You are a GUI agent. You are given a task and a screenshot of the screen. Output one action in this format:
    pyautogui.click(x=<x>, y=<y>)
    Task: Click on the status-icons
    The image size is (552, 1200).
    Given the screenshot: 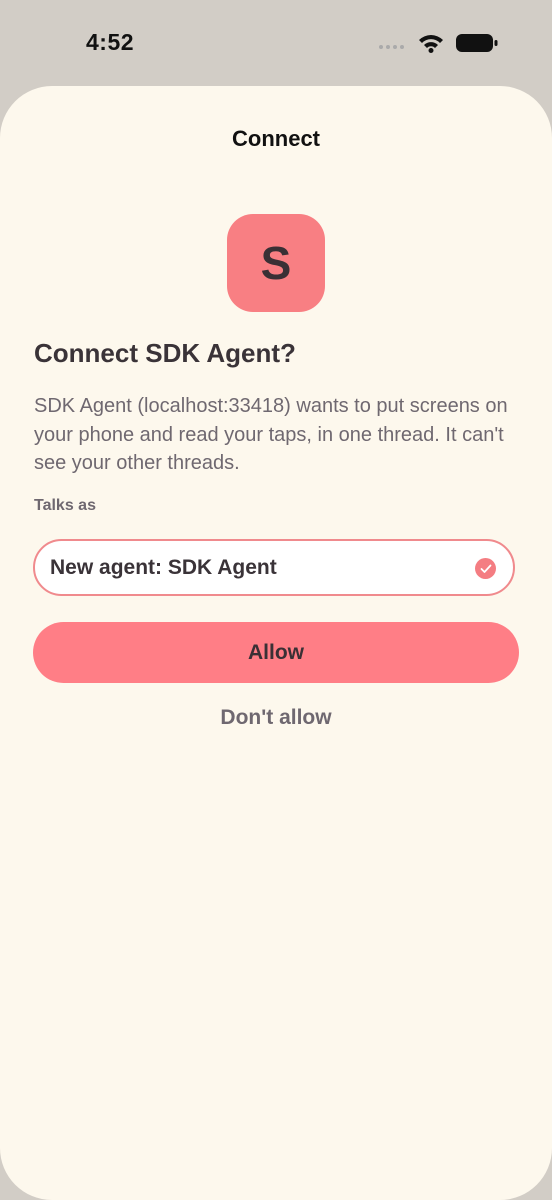 What is the action you would take?
    pyautogui.click(x=438, y=45)
    